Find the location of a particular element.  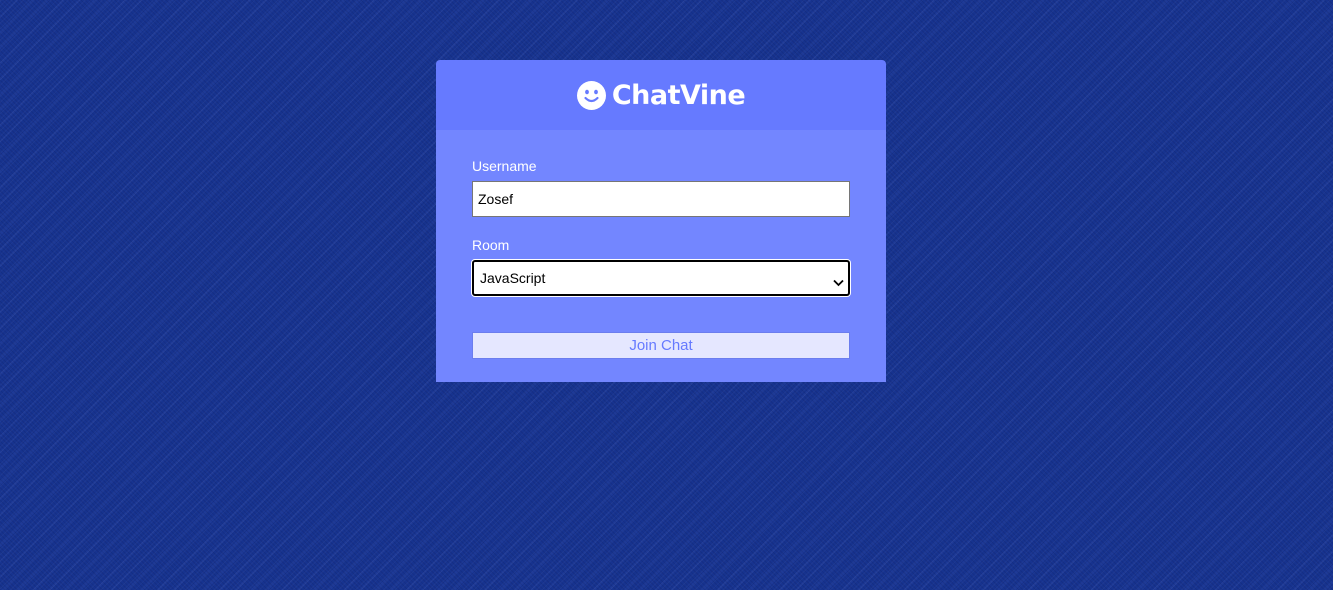

username-input is located at coordinates (661, 199).